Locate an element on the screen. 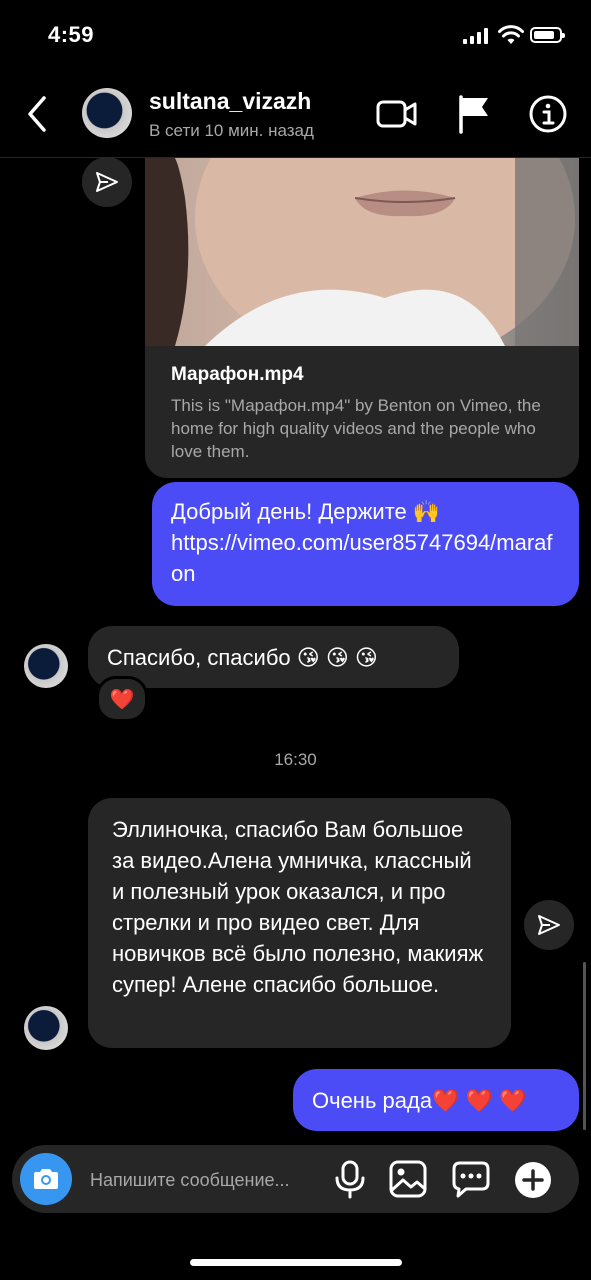 The height and width of the screenshot is (1280, 591). presence-status: В сети 10 мин. назад is located at coordinates (231, 130).